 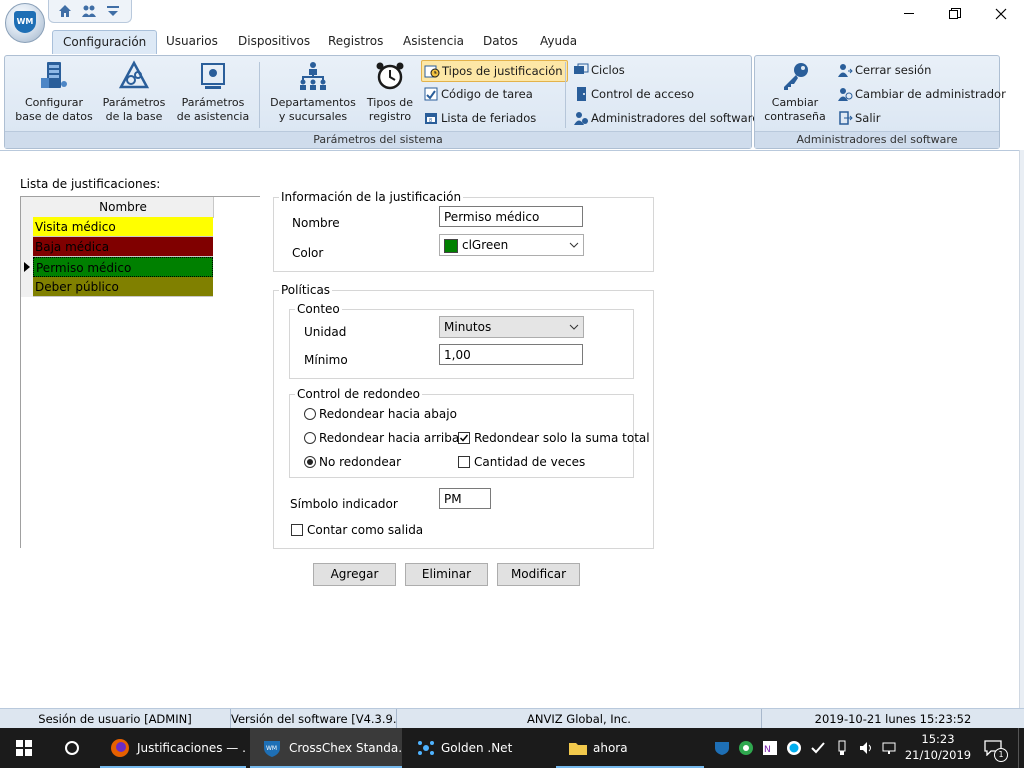 I want to click on list-item-selected: Permiso médico, so click(x=123, y=267).